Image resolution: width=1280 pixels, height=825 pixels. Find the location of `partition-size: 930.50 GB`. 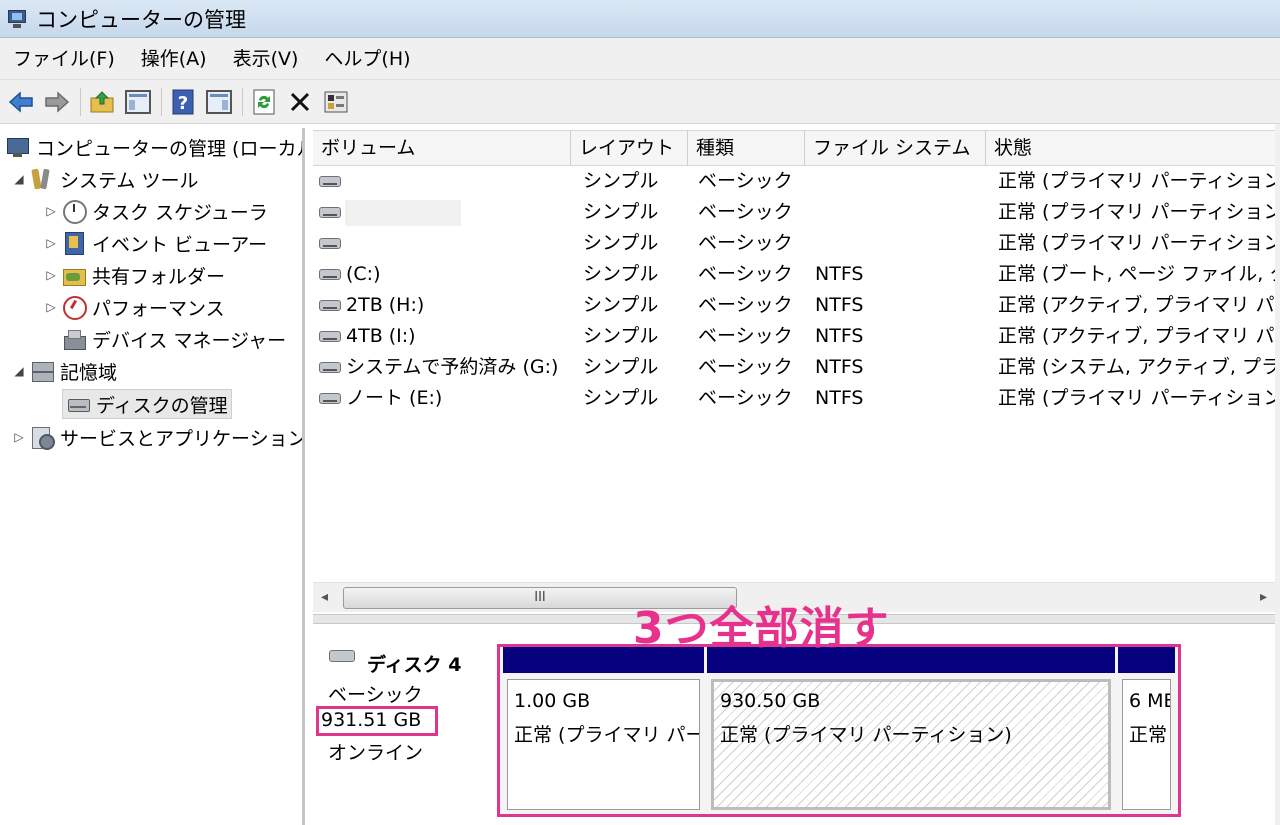

partition-size: 930.50 GB is located at coordinates (770, 701).